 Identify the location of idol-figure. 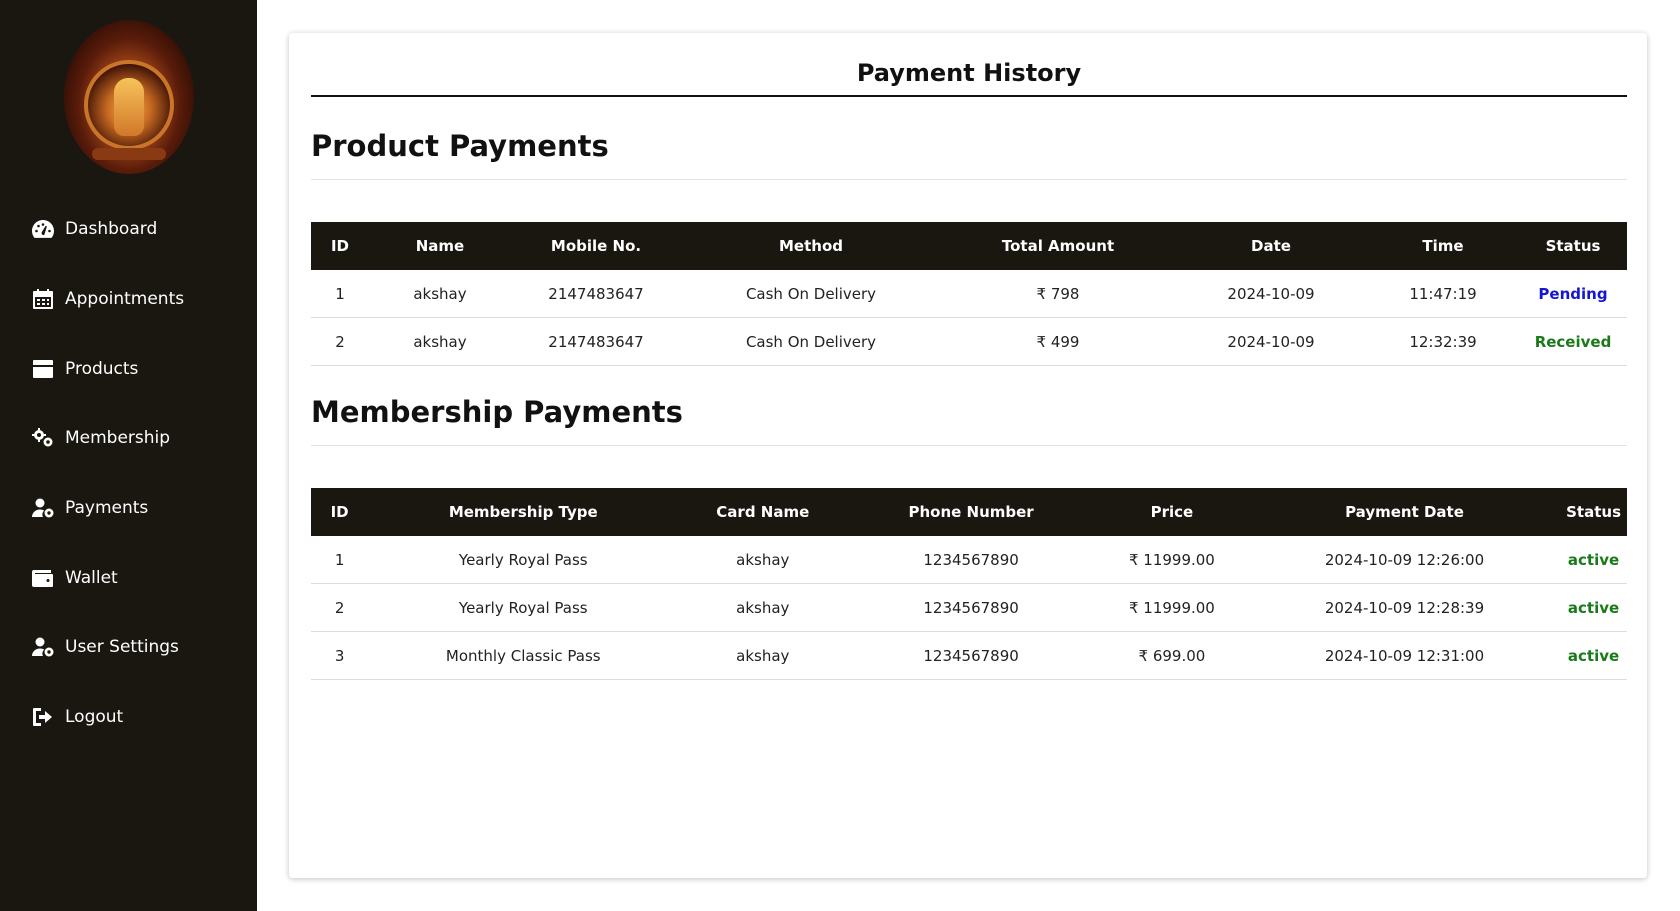
(129, 107).